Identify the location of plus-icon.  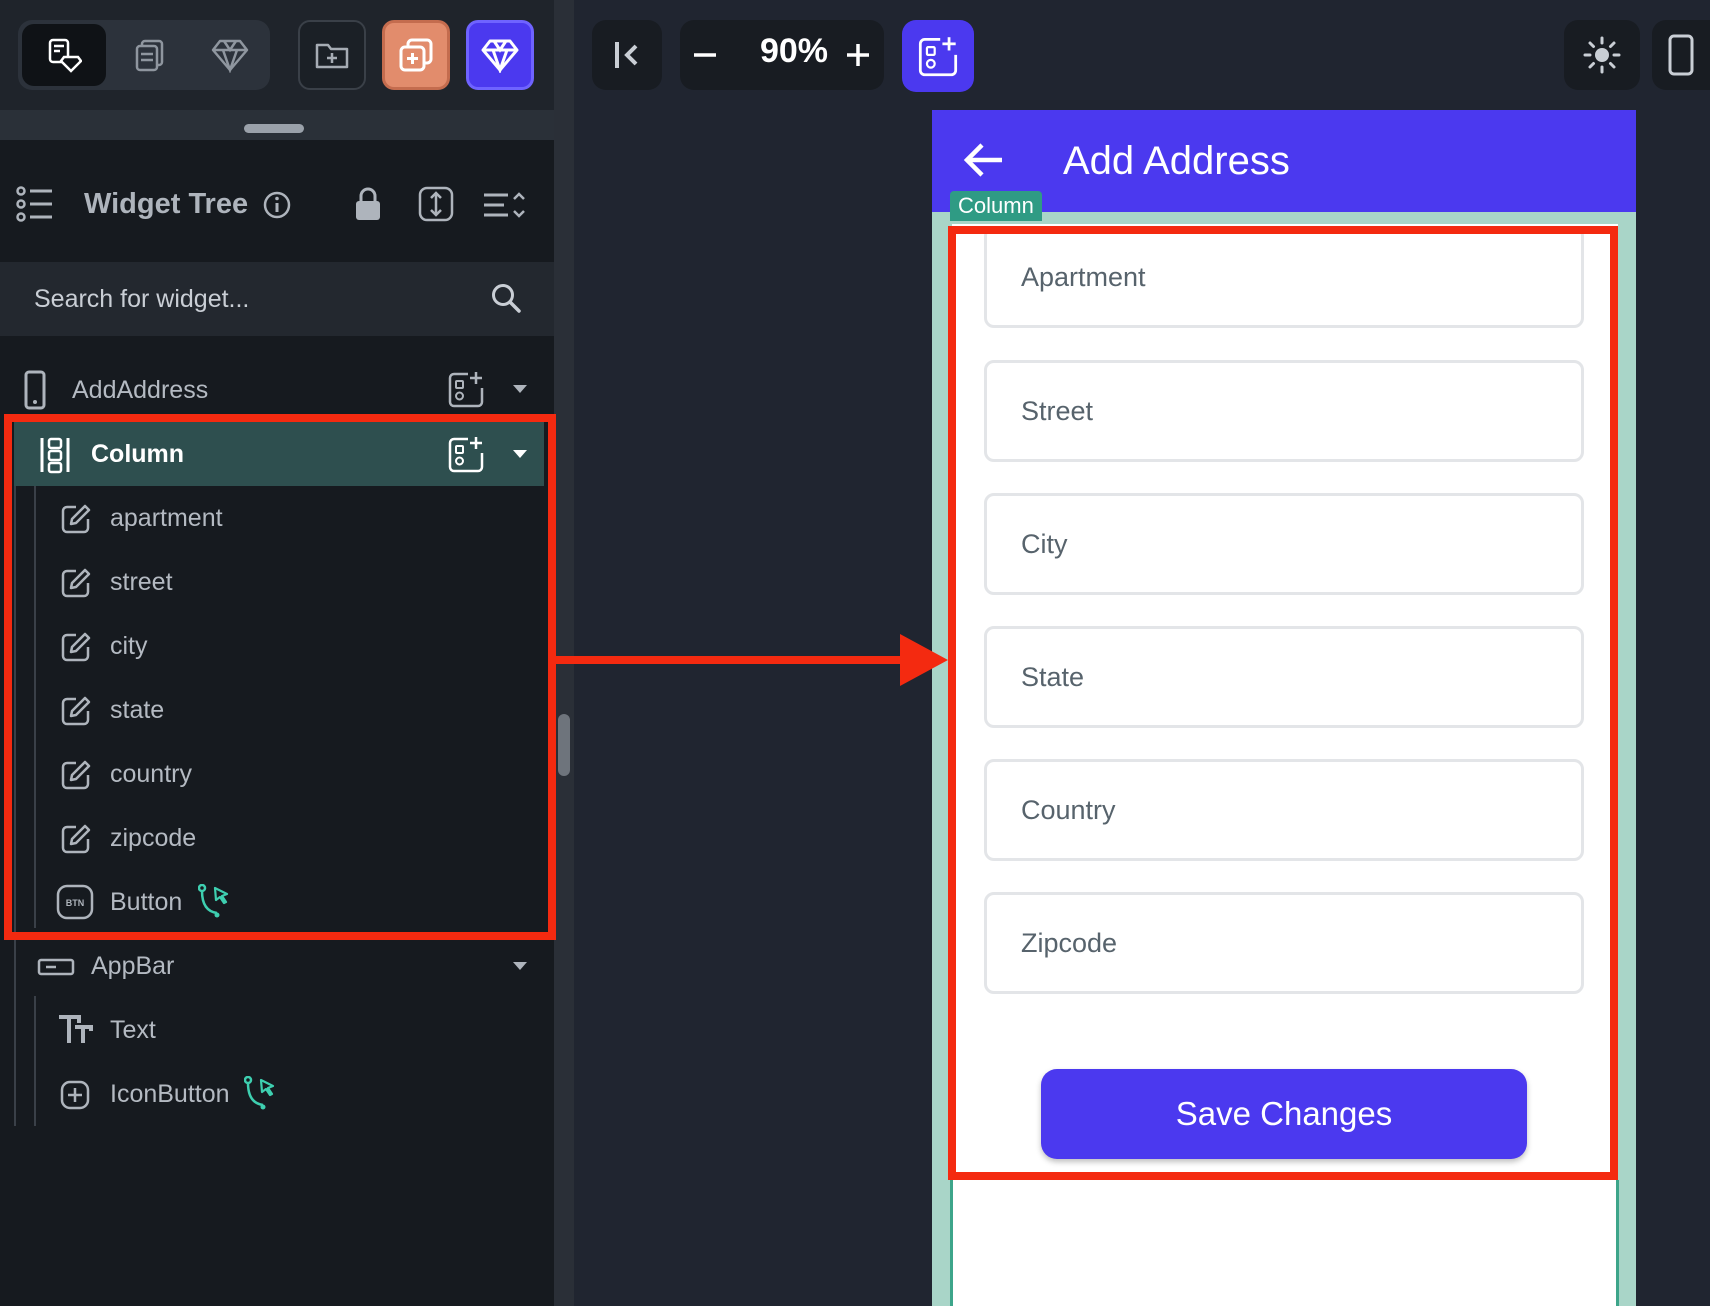
(858, 55).